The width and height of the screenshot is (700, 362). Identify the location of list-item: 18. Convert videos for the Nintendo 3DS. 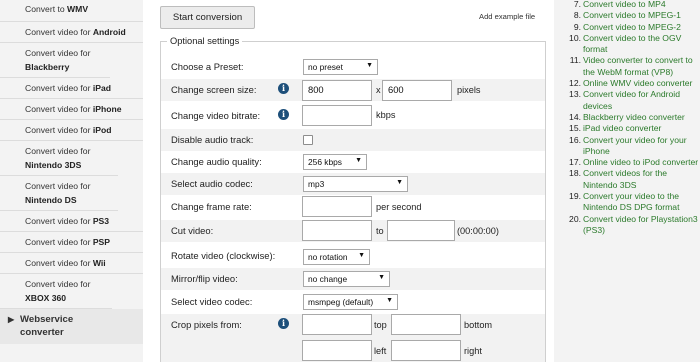
(633, 179).